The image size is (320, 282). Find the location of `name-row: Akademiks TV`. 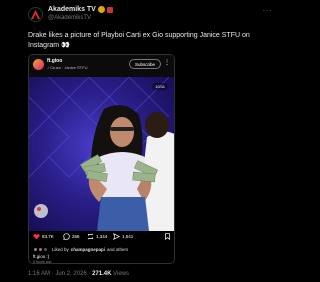

name-row: Akademiks TV is located at coordinates (80, 9).